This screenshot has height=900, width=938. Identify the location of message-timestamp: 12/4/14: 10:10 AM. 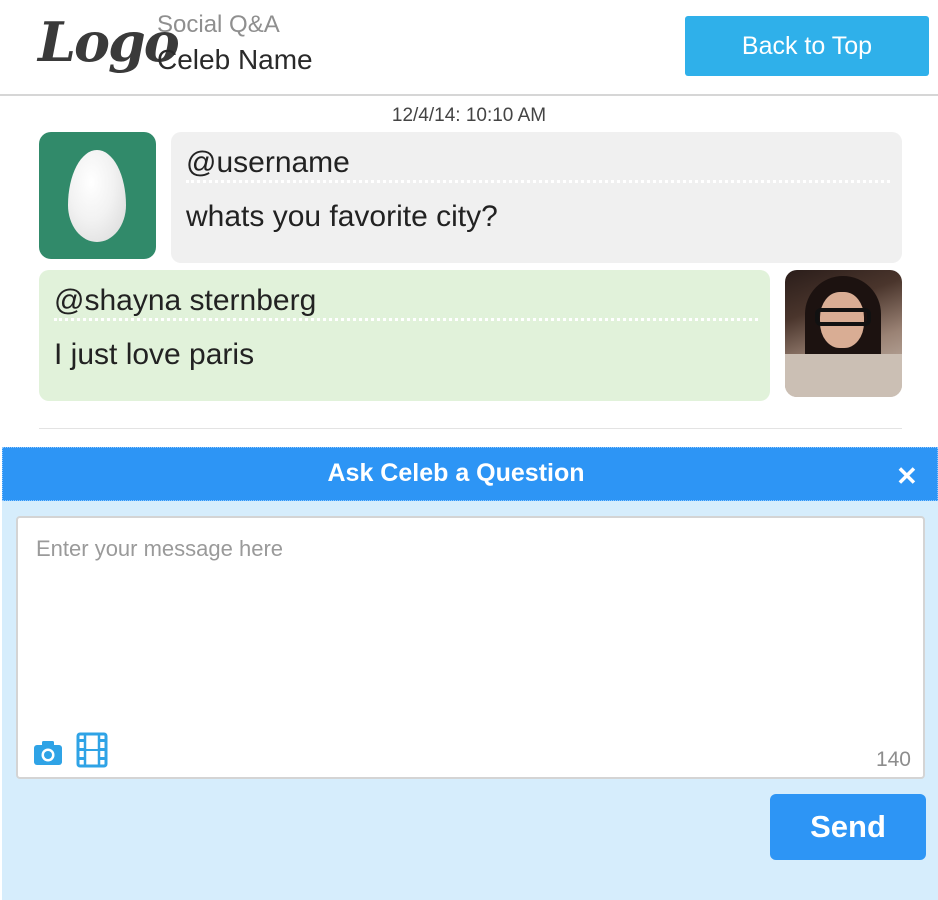
(469, 115).